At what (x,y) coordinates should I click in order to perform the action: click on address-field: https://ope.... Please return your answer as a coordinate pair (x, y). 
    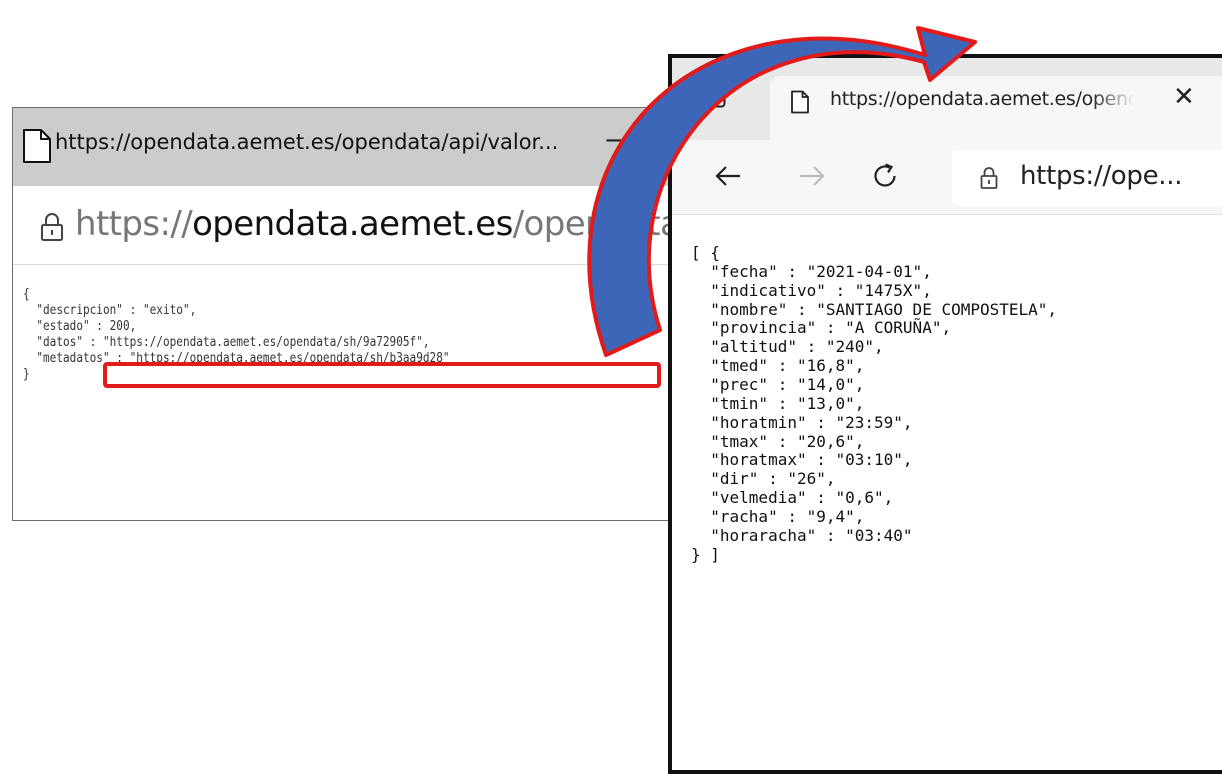
    Looking at the image, I should click on (1087, 178).